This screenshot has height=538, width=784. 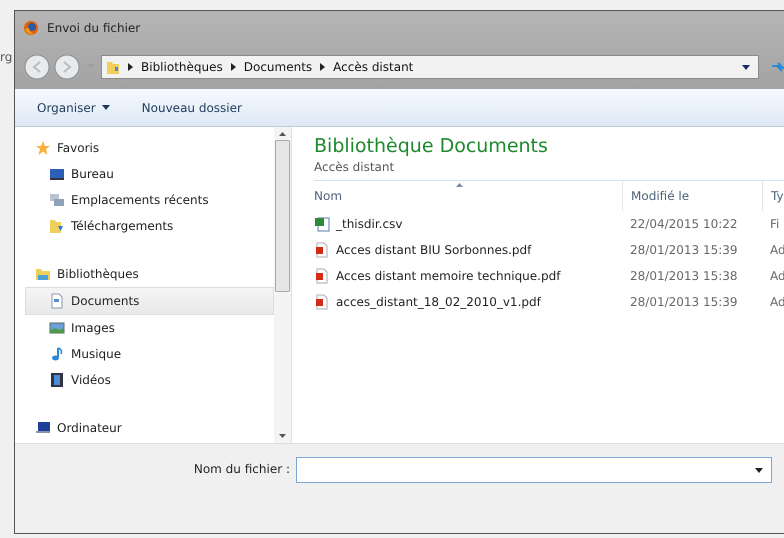 I want to click on caret-icon, so click(x=106, y=107).